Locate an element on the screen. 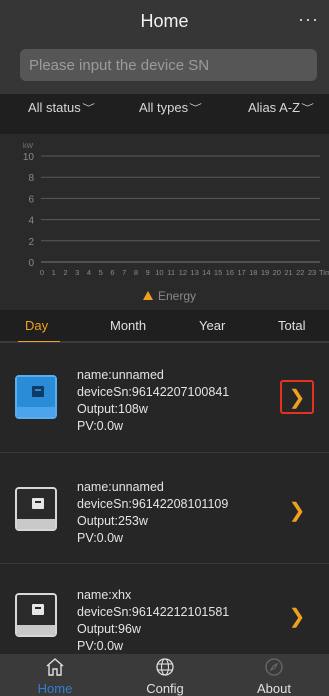 This screenshot has width=329, height=696. tab-about: About is located at coordinates (274, 675).